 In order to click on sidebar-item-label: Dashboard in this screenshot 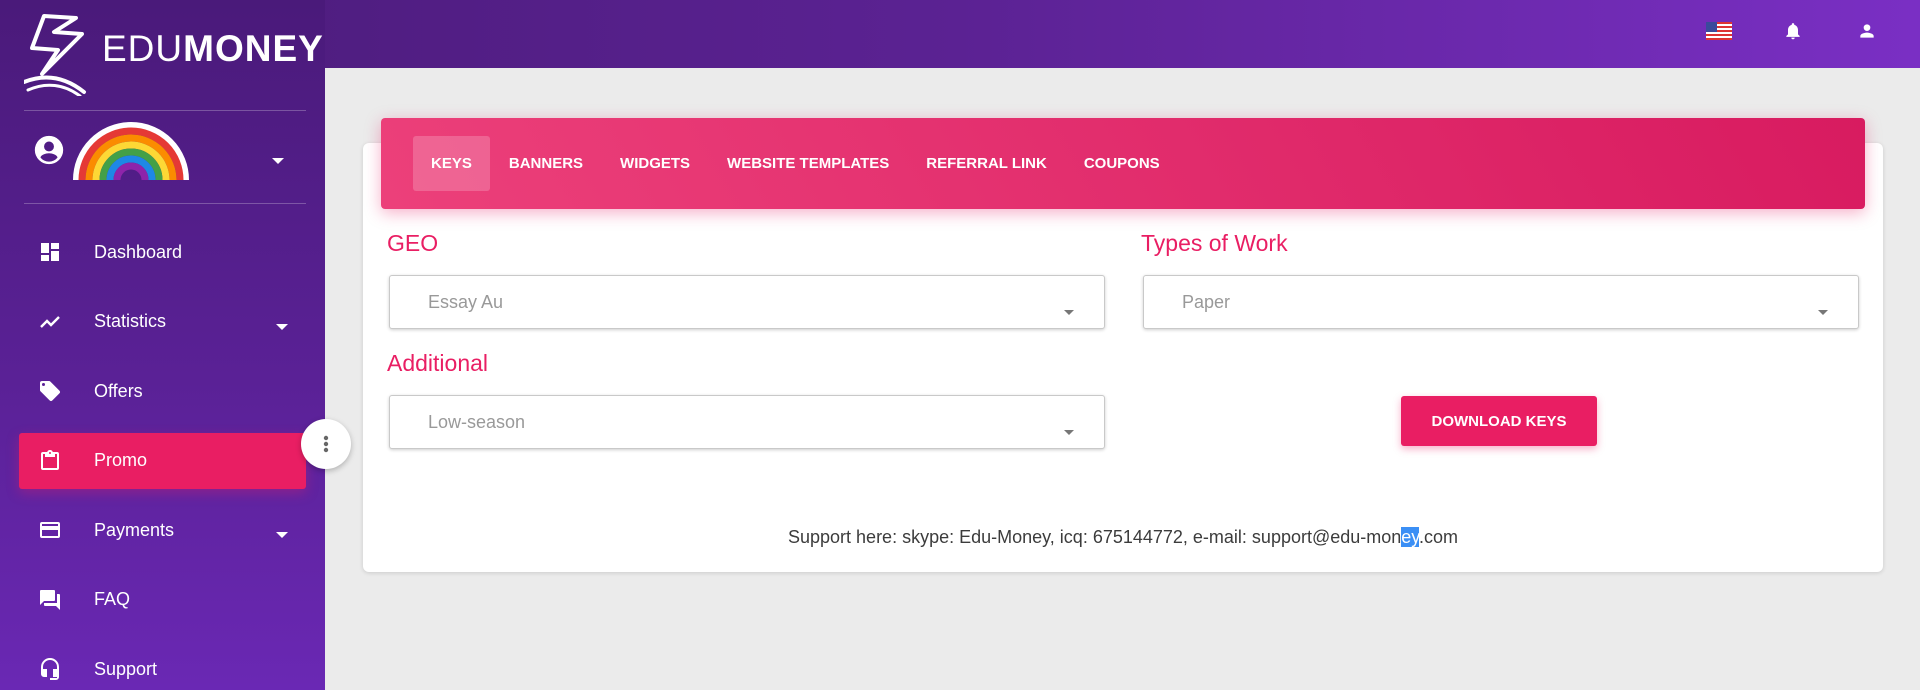, I will do `click(138, 251)`.